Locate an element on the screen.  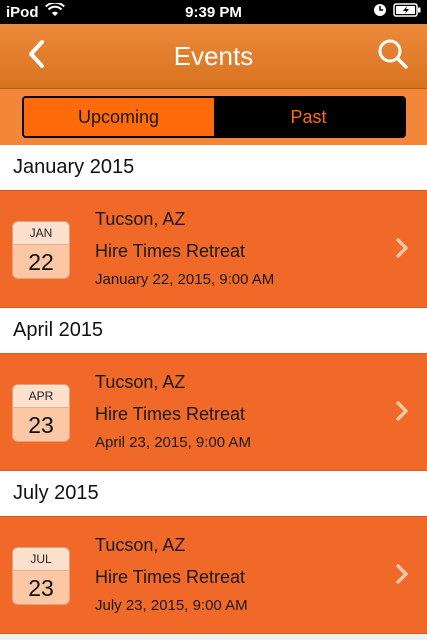
section-header: January 2015 is located at coordinates (213, 167).